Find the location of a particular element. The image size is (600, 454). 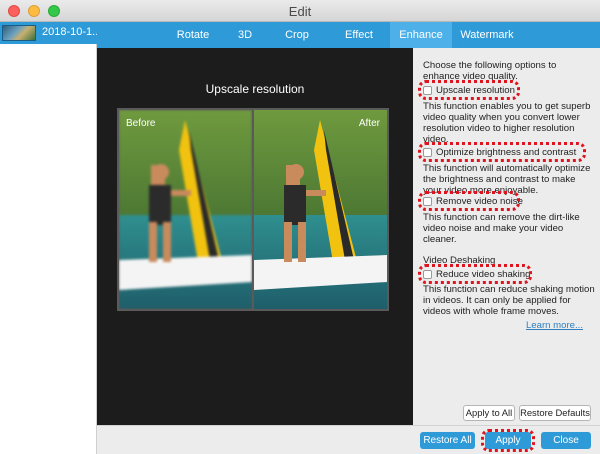

footer-bar: Restore All Apply Close is located at coordinates (348, 439).